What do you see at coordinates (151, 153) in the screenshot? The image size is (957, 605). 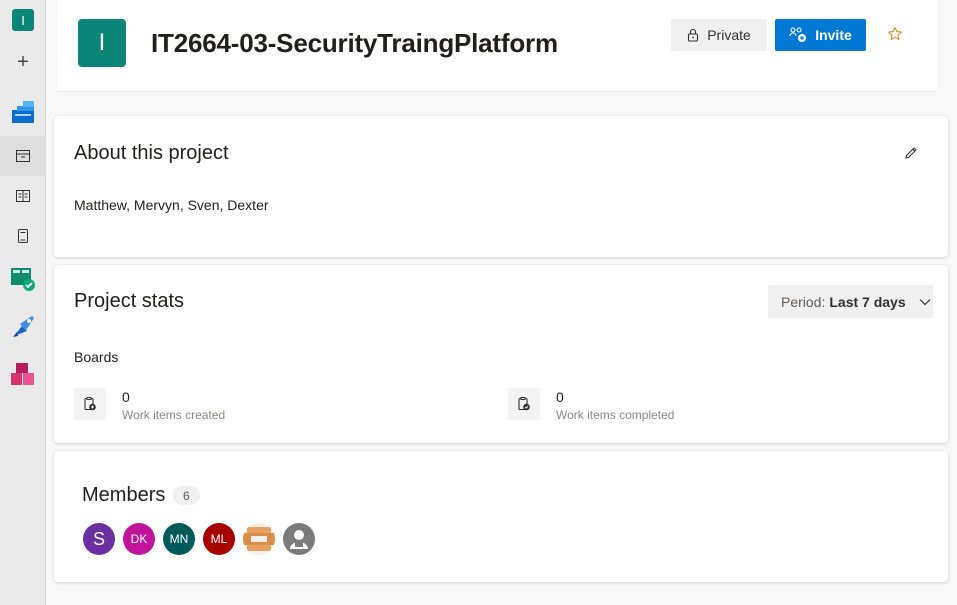 I see `about-title: About this project` at bounding box center [151, 153].